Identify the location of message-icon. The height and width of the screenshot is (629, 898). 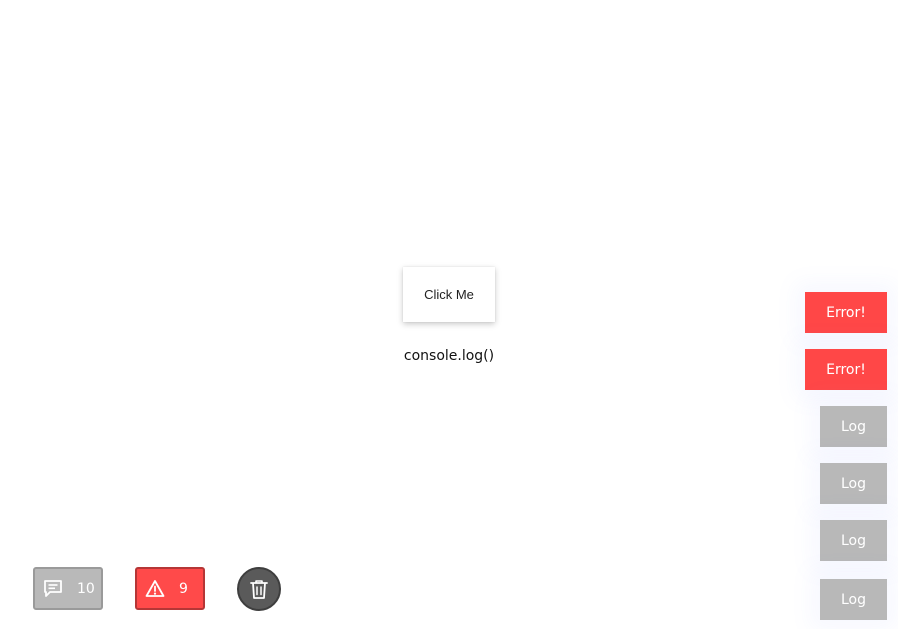
(53, 589).